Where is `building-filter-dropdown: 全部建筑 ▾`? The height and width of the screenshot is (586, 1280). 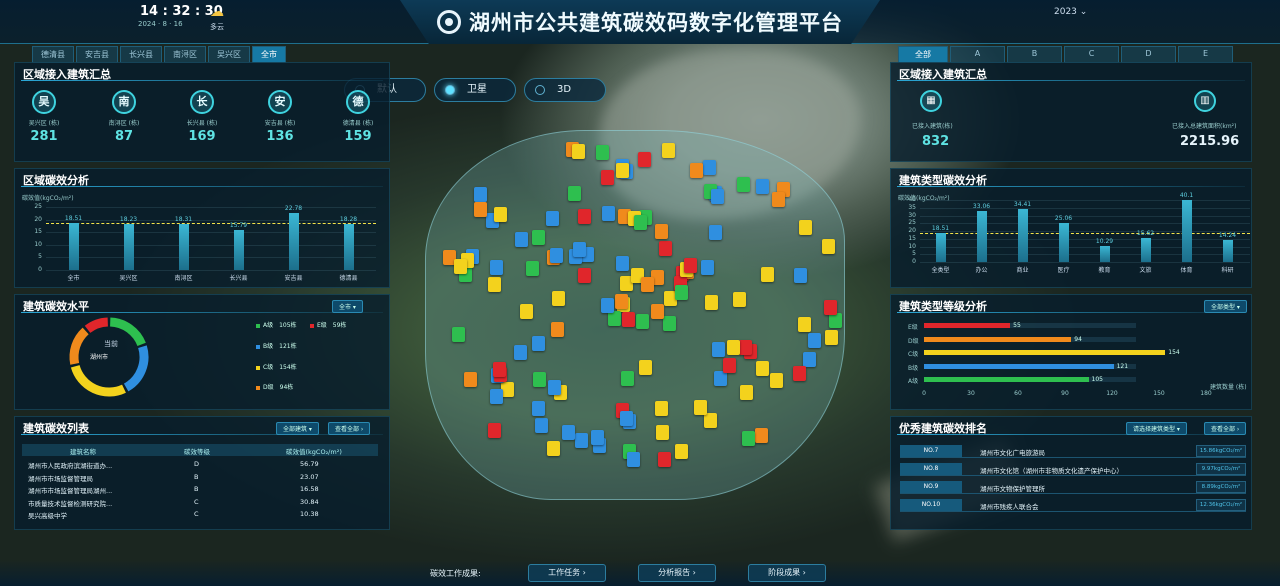 building-filter-dropdown: 全部建筑 ▾ is located at coordinates (297, 428).